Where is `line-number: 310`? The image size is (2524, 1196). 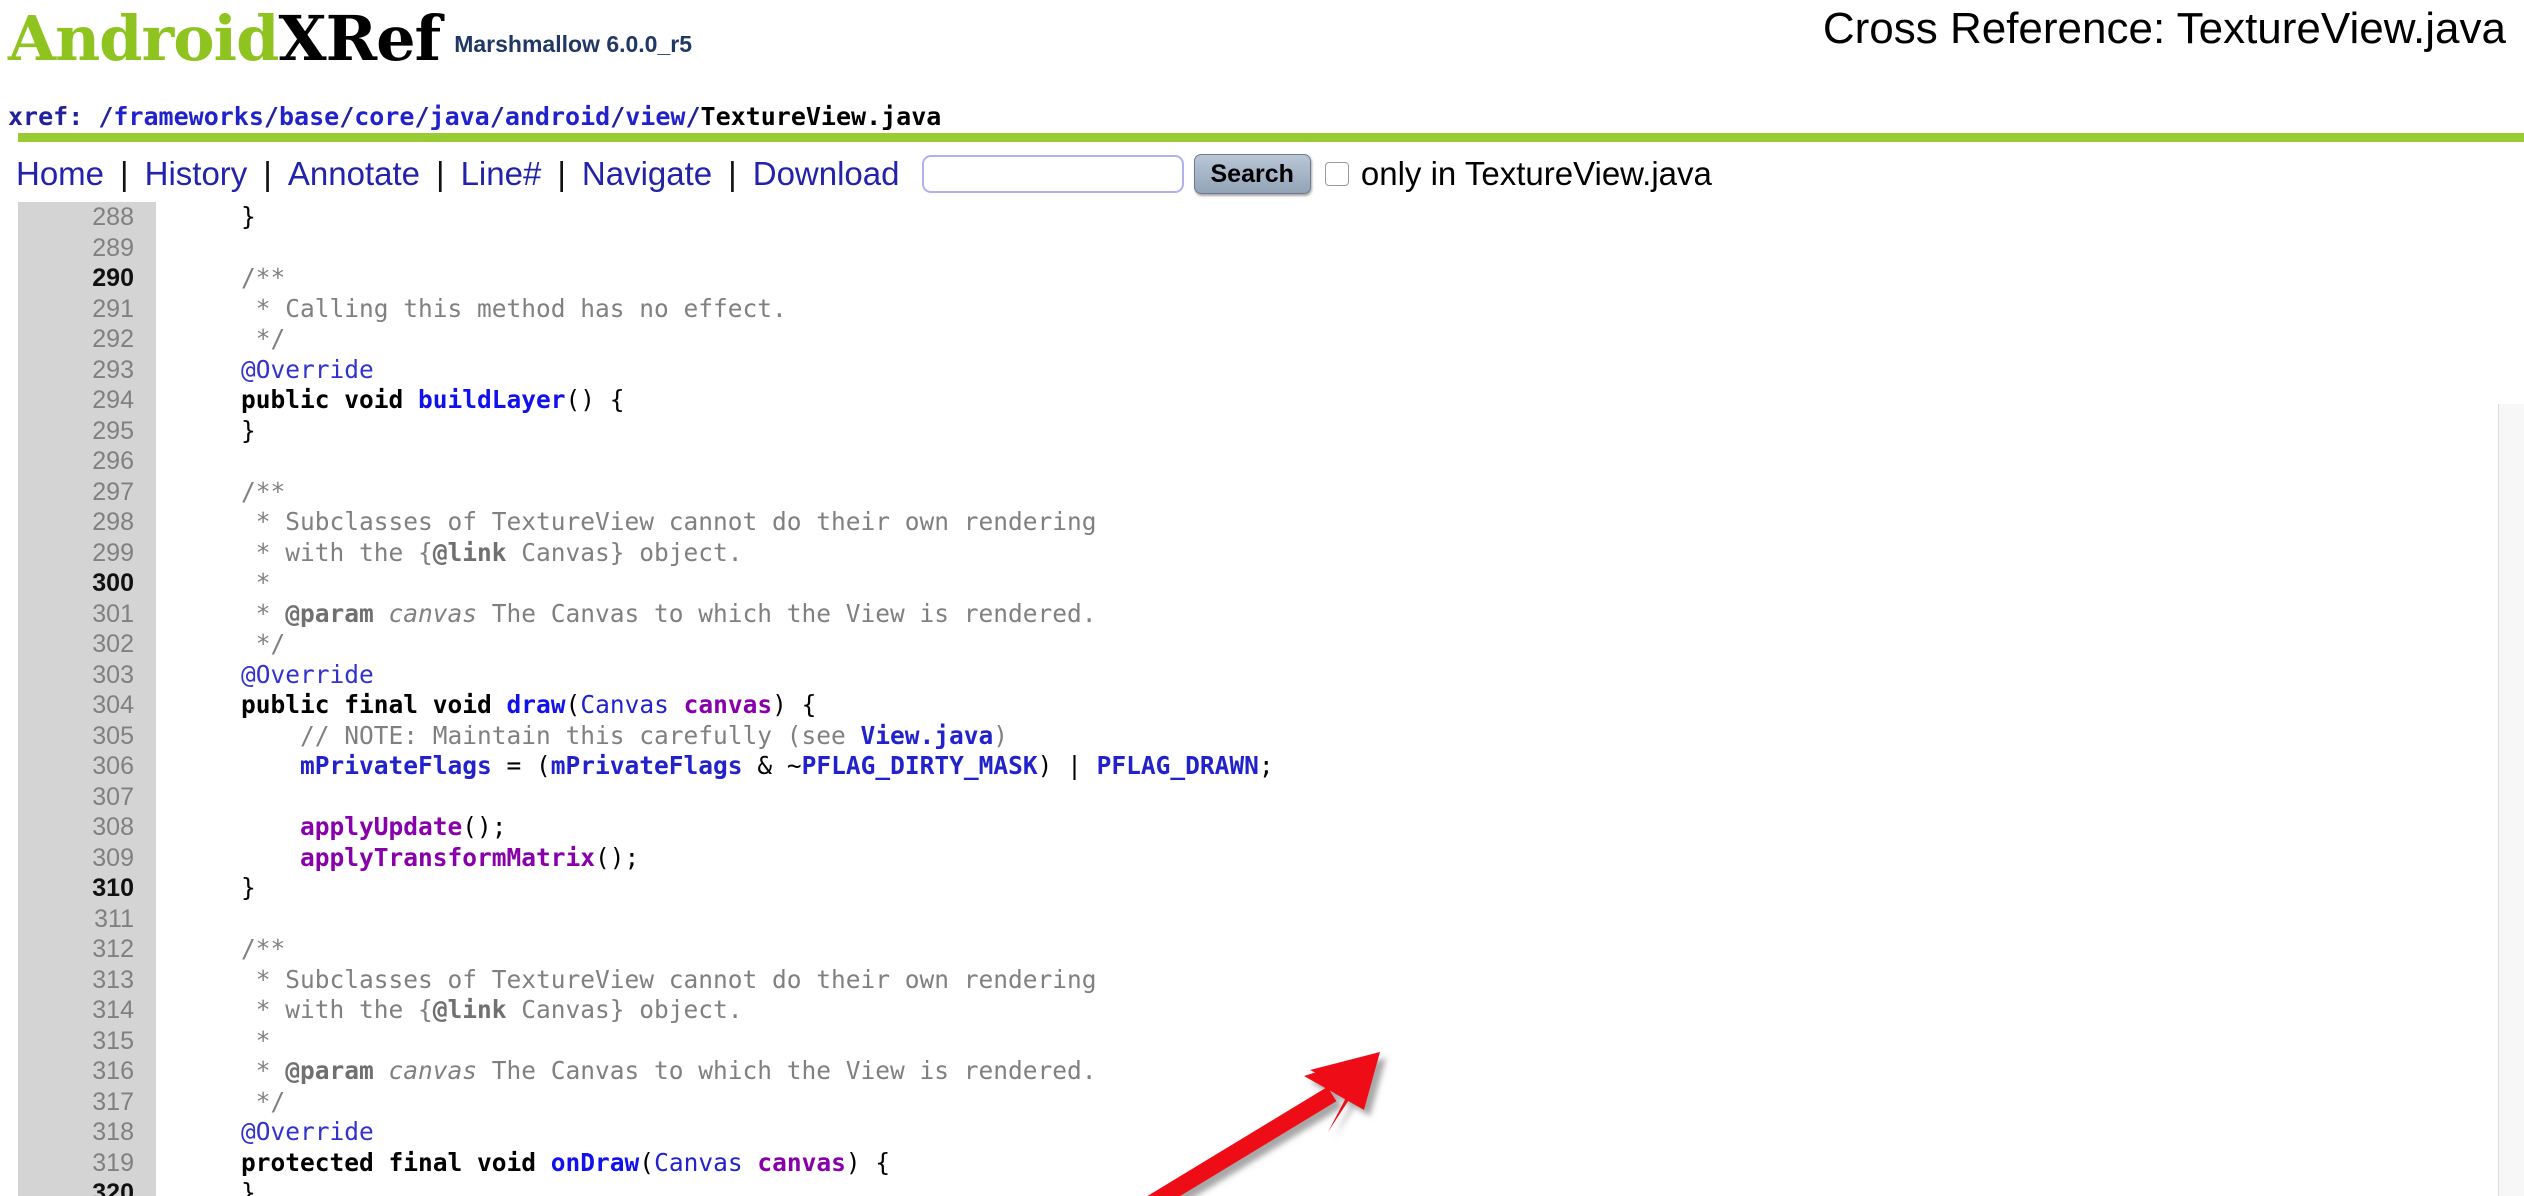 line-number: 310 is located at coordinates (87, 888).